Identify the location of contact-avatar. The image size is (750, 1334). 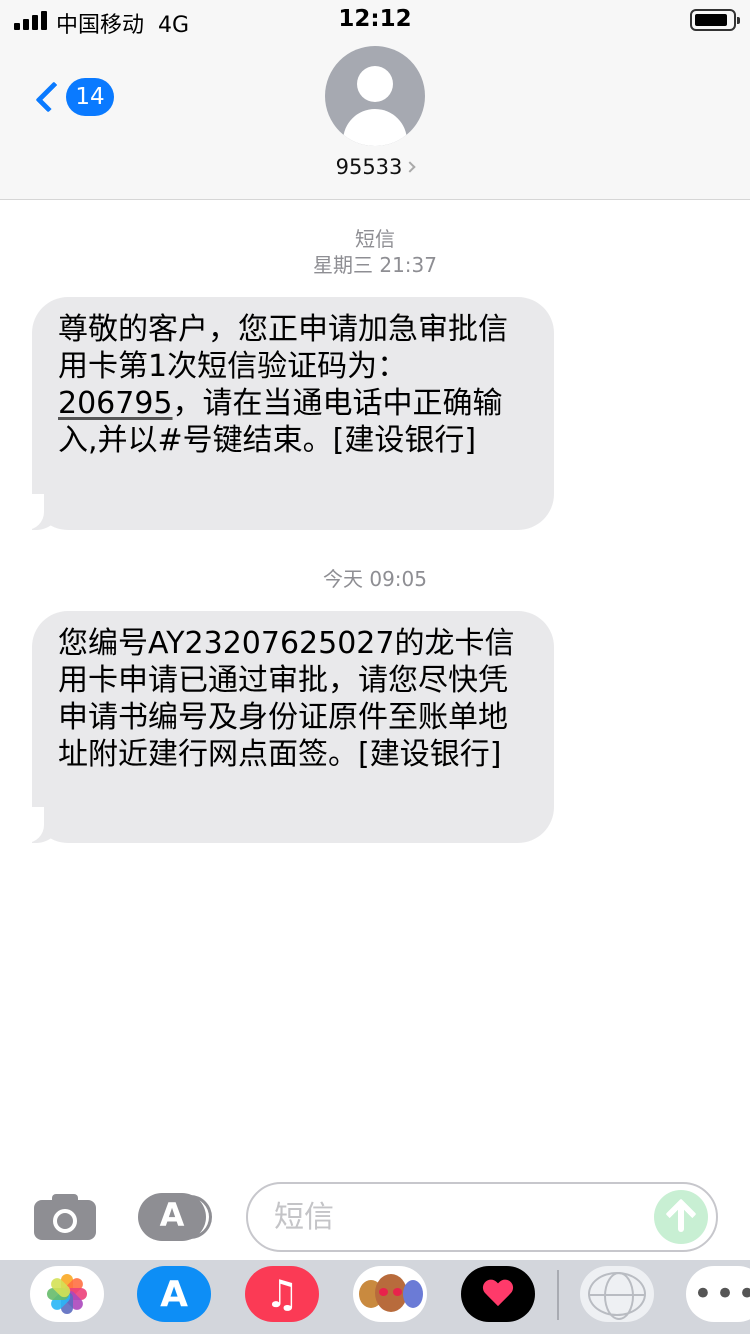
(375, 96).